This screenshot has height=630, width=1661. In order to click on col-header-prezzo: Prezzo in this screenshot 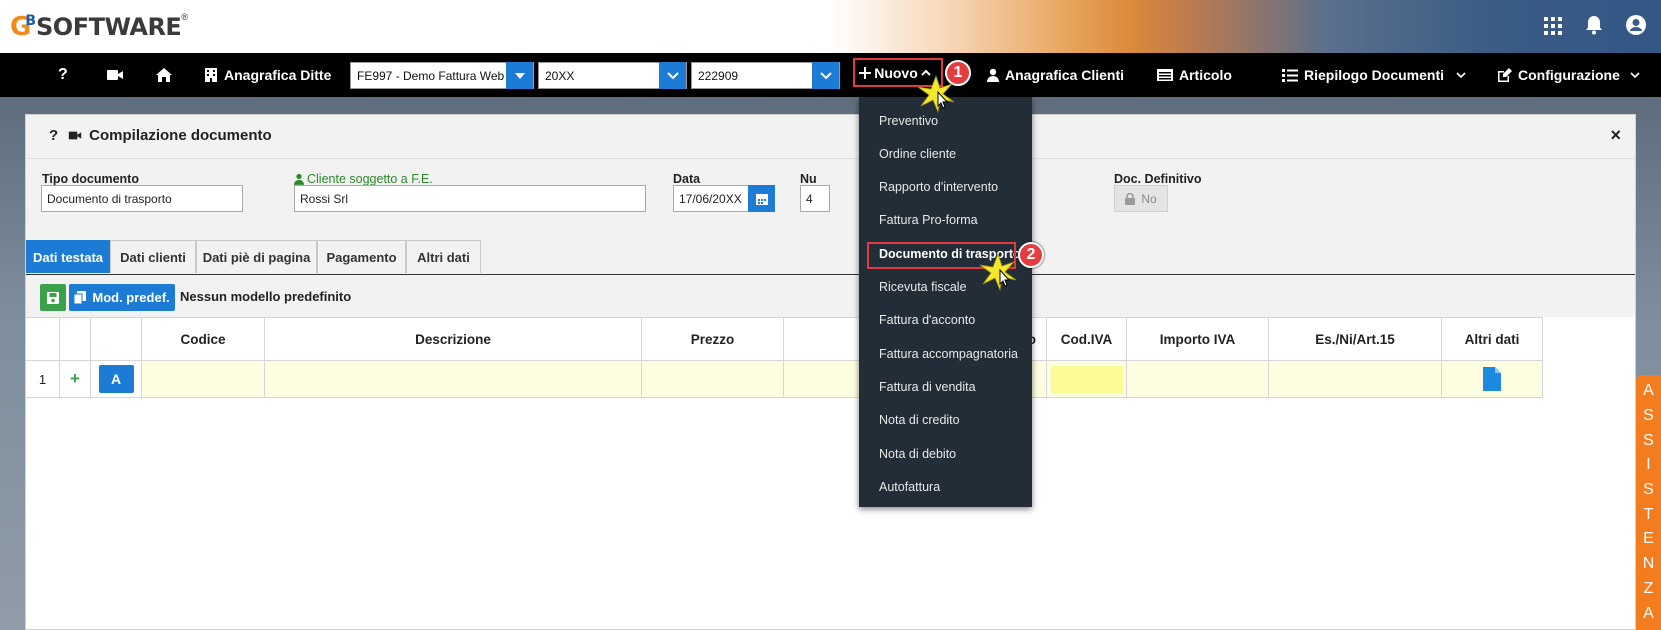, I will do `click(713, 339)`.